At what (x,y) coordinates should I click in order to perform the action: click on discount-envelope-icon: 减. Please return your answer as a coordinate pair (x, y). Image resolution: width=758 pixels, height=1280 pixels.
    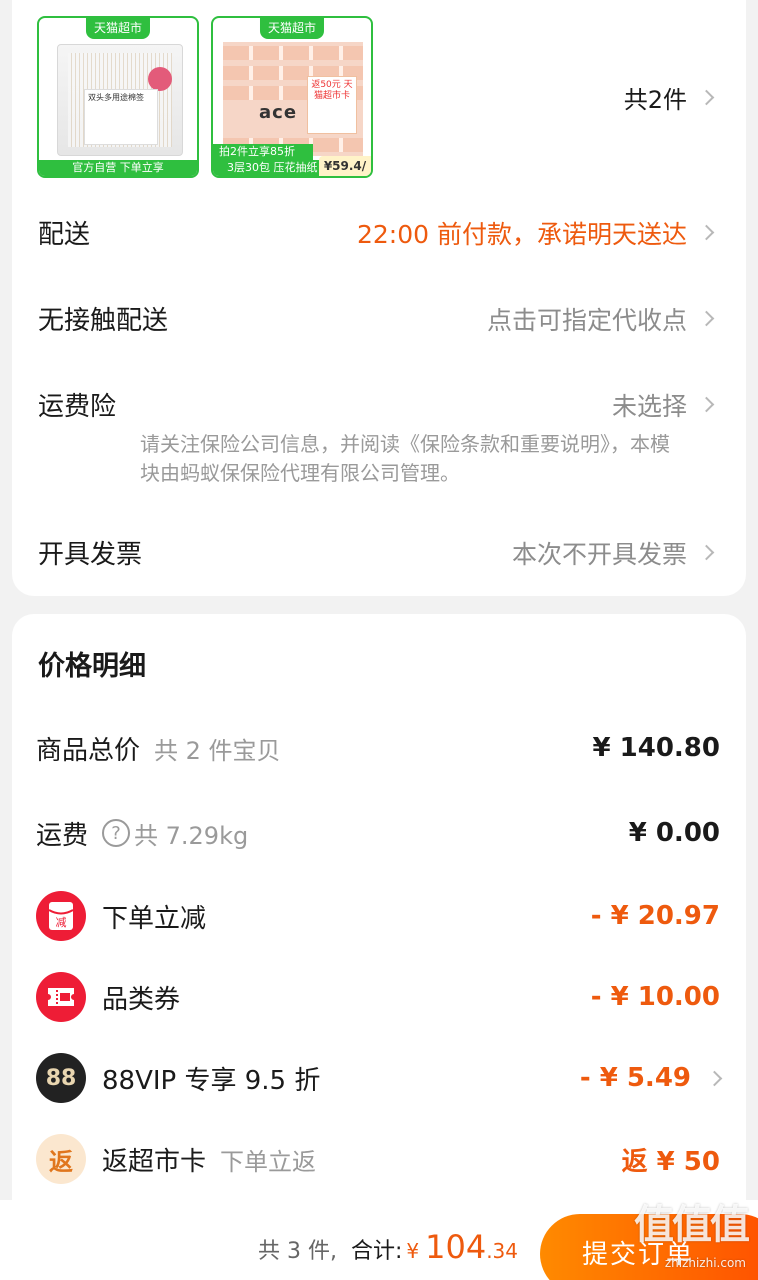
    Looking at the image, I should click on (61, 916).